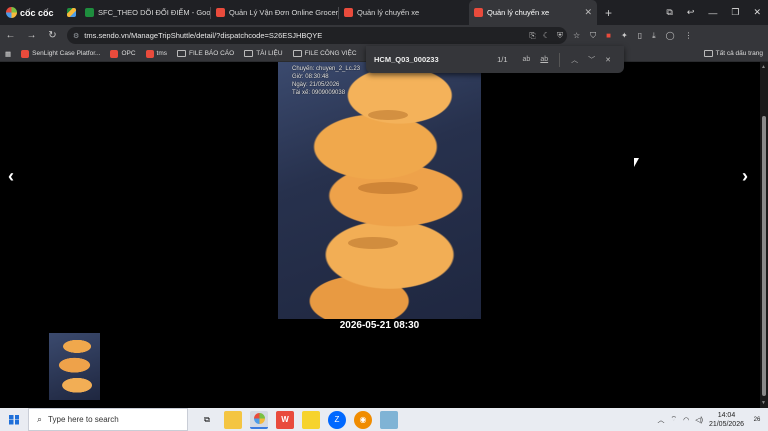  What do you see at coordinates (283, 12) in the screenshot?
I see `tab-label: Quản Lý Vận Đơn Online Grocer` at bounding box center [283, 12].